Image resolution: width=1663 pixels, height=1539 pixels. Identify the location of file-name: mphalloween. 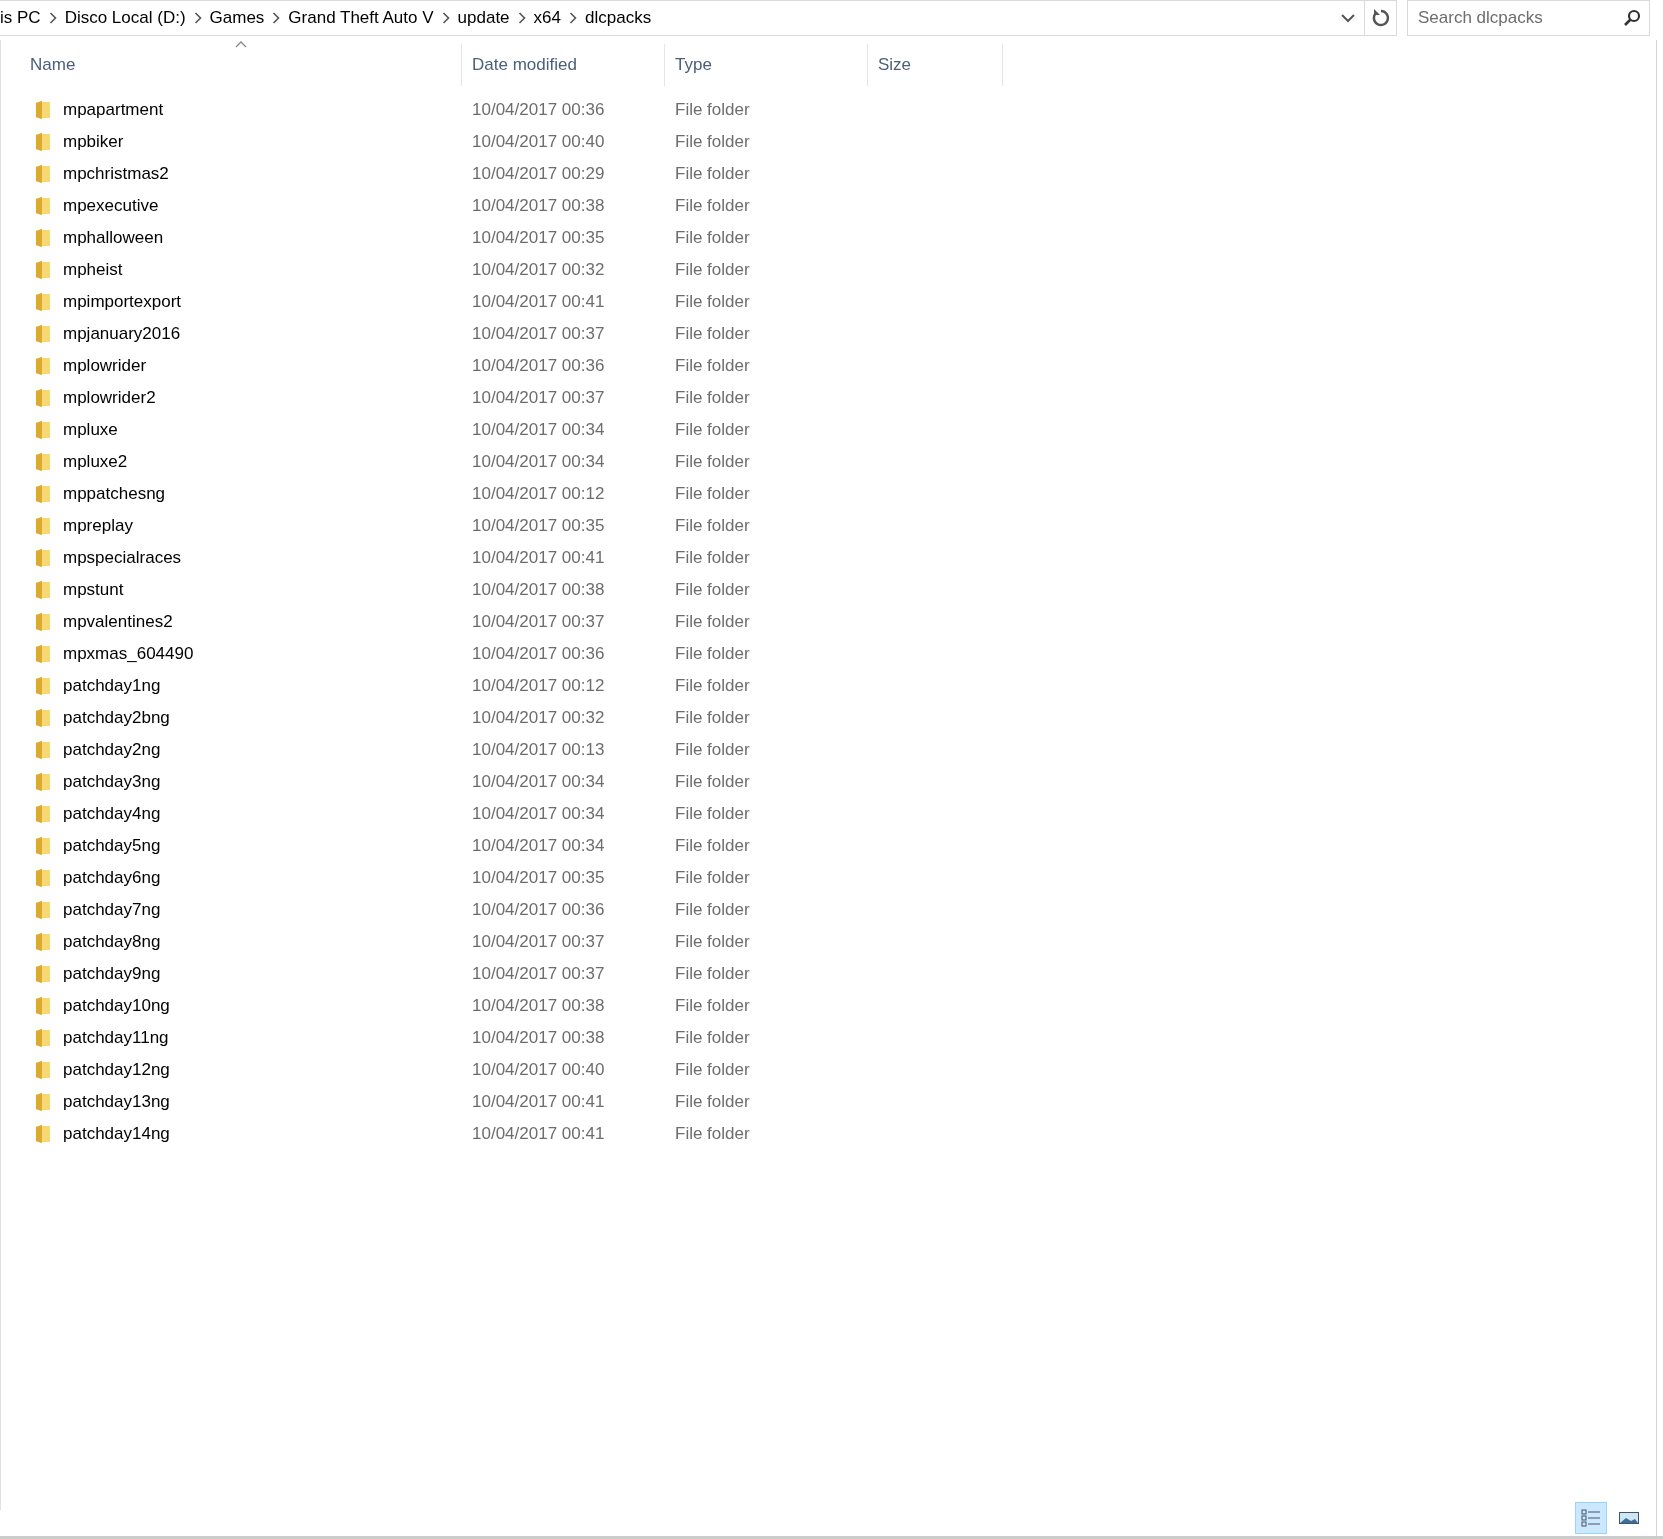
(113, 238).